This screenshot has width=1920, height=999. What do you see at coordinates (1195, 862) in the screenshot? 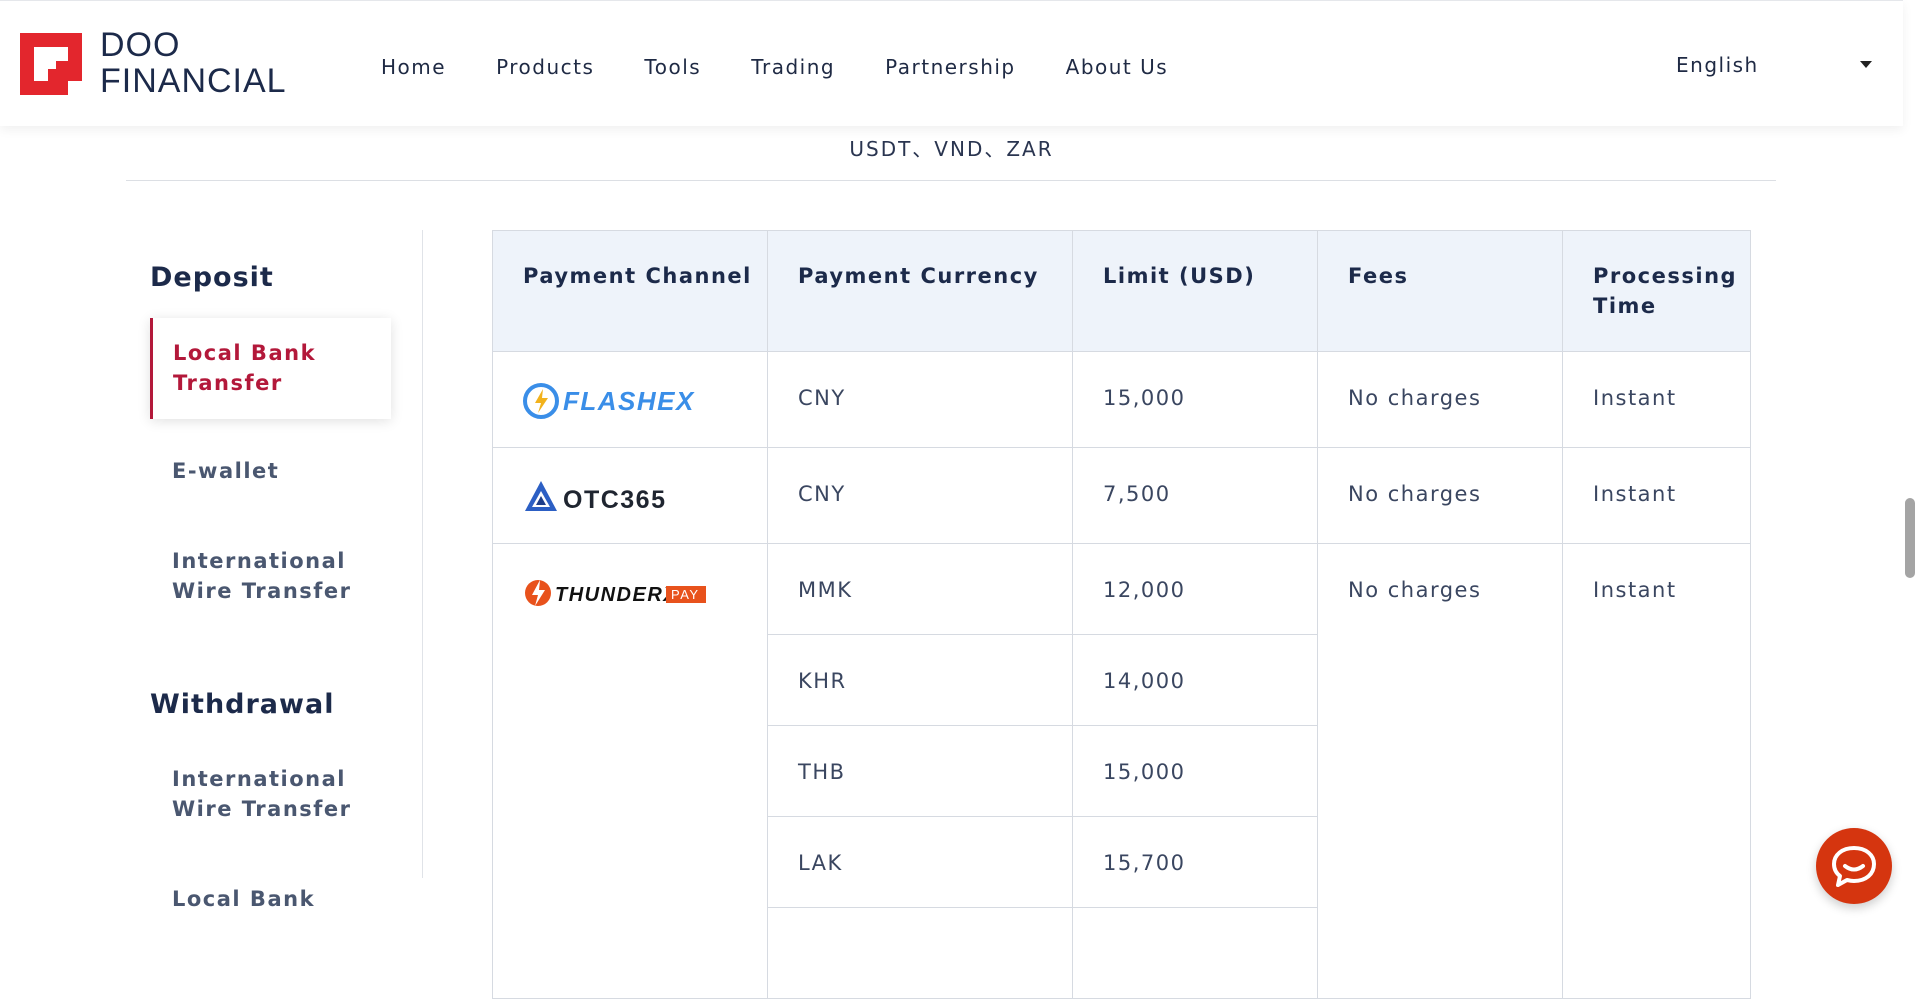
I see `limit-cell: 15,700` at bounding box center [1195, 862].